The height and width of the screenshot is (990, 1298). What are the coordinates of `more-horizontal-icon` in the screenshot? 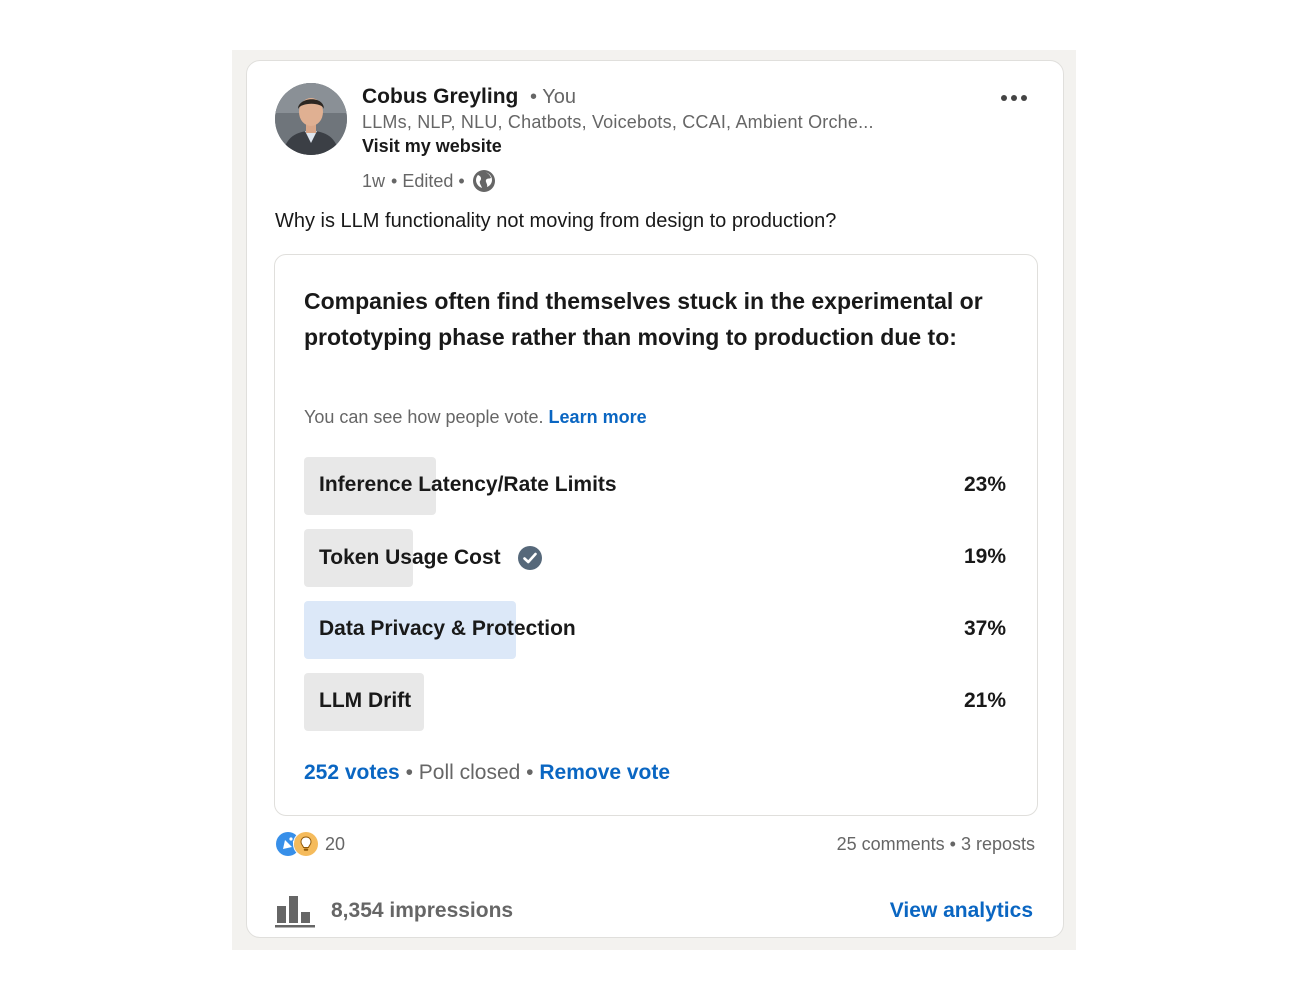 It's located at (1014, 98).